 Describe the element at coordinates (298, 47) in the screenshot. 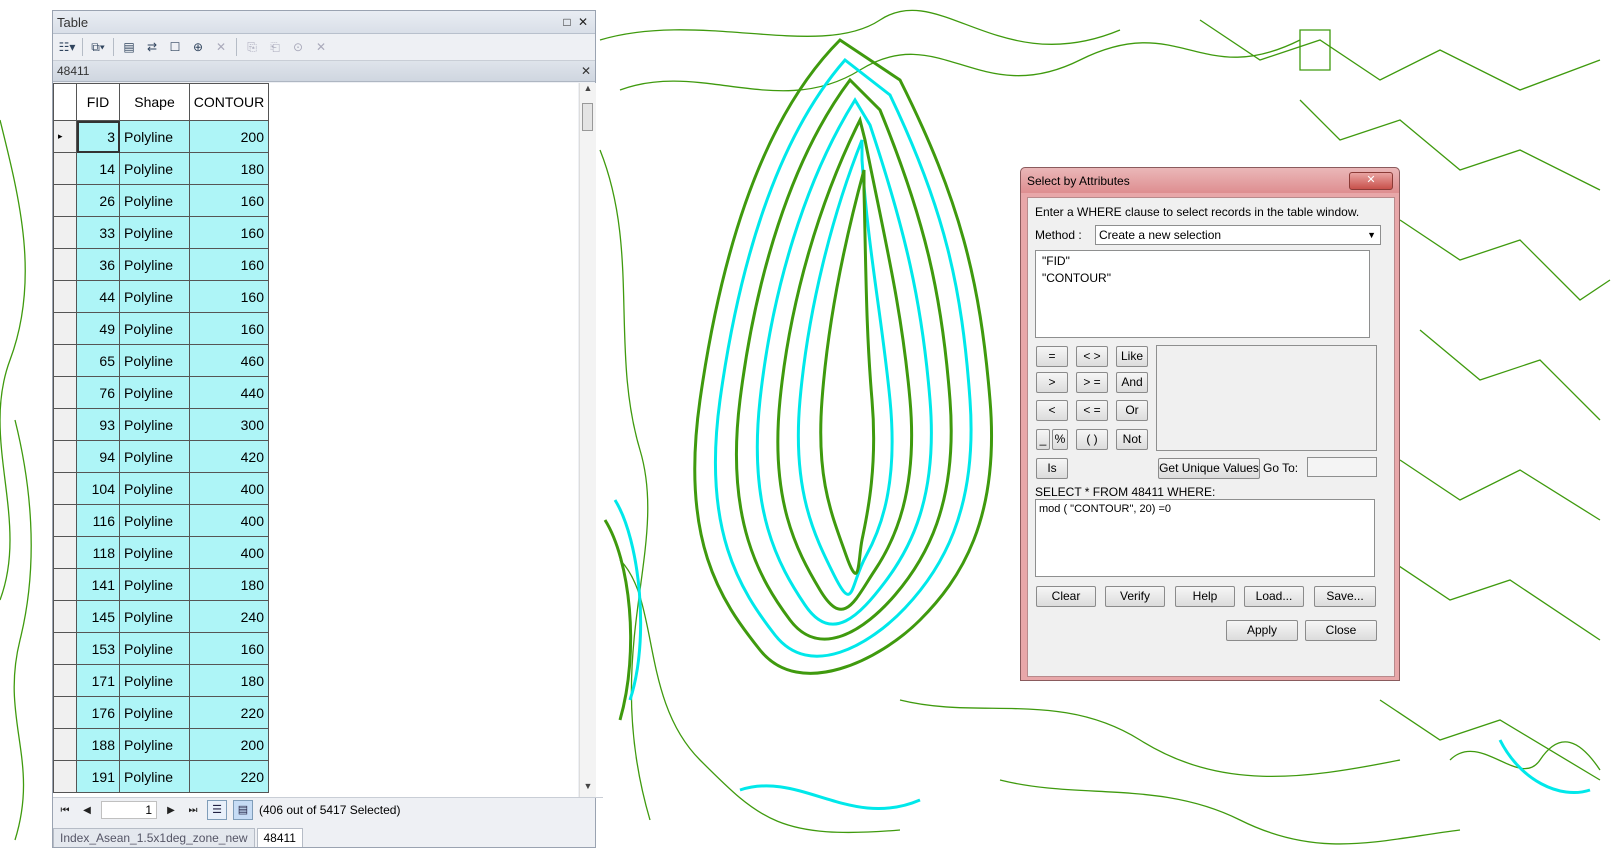

I see `zoom-to-icon: ⊙` at that location.